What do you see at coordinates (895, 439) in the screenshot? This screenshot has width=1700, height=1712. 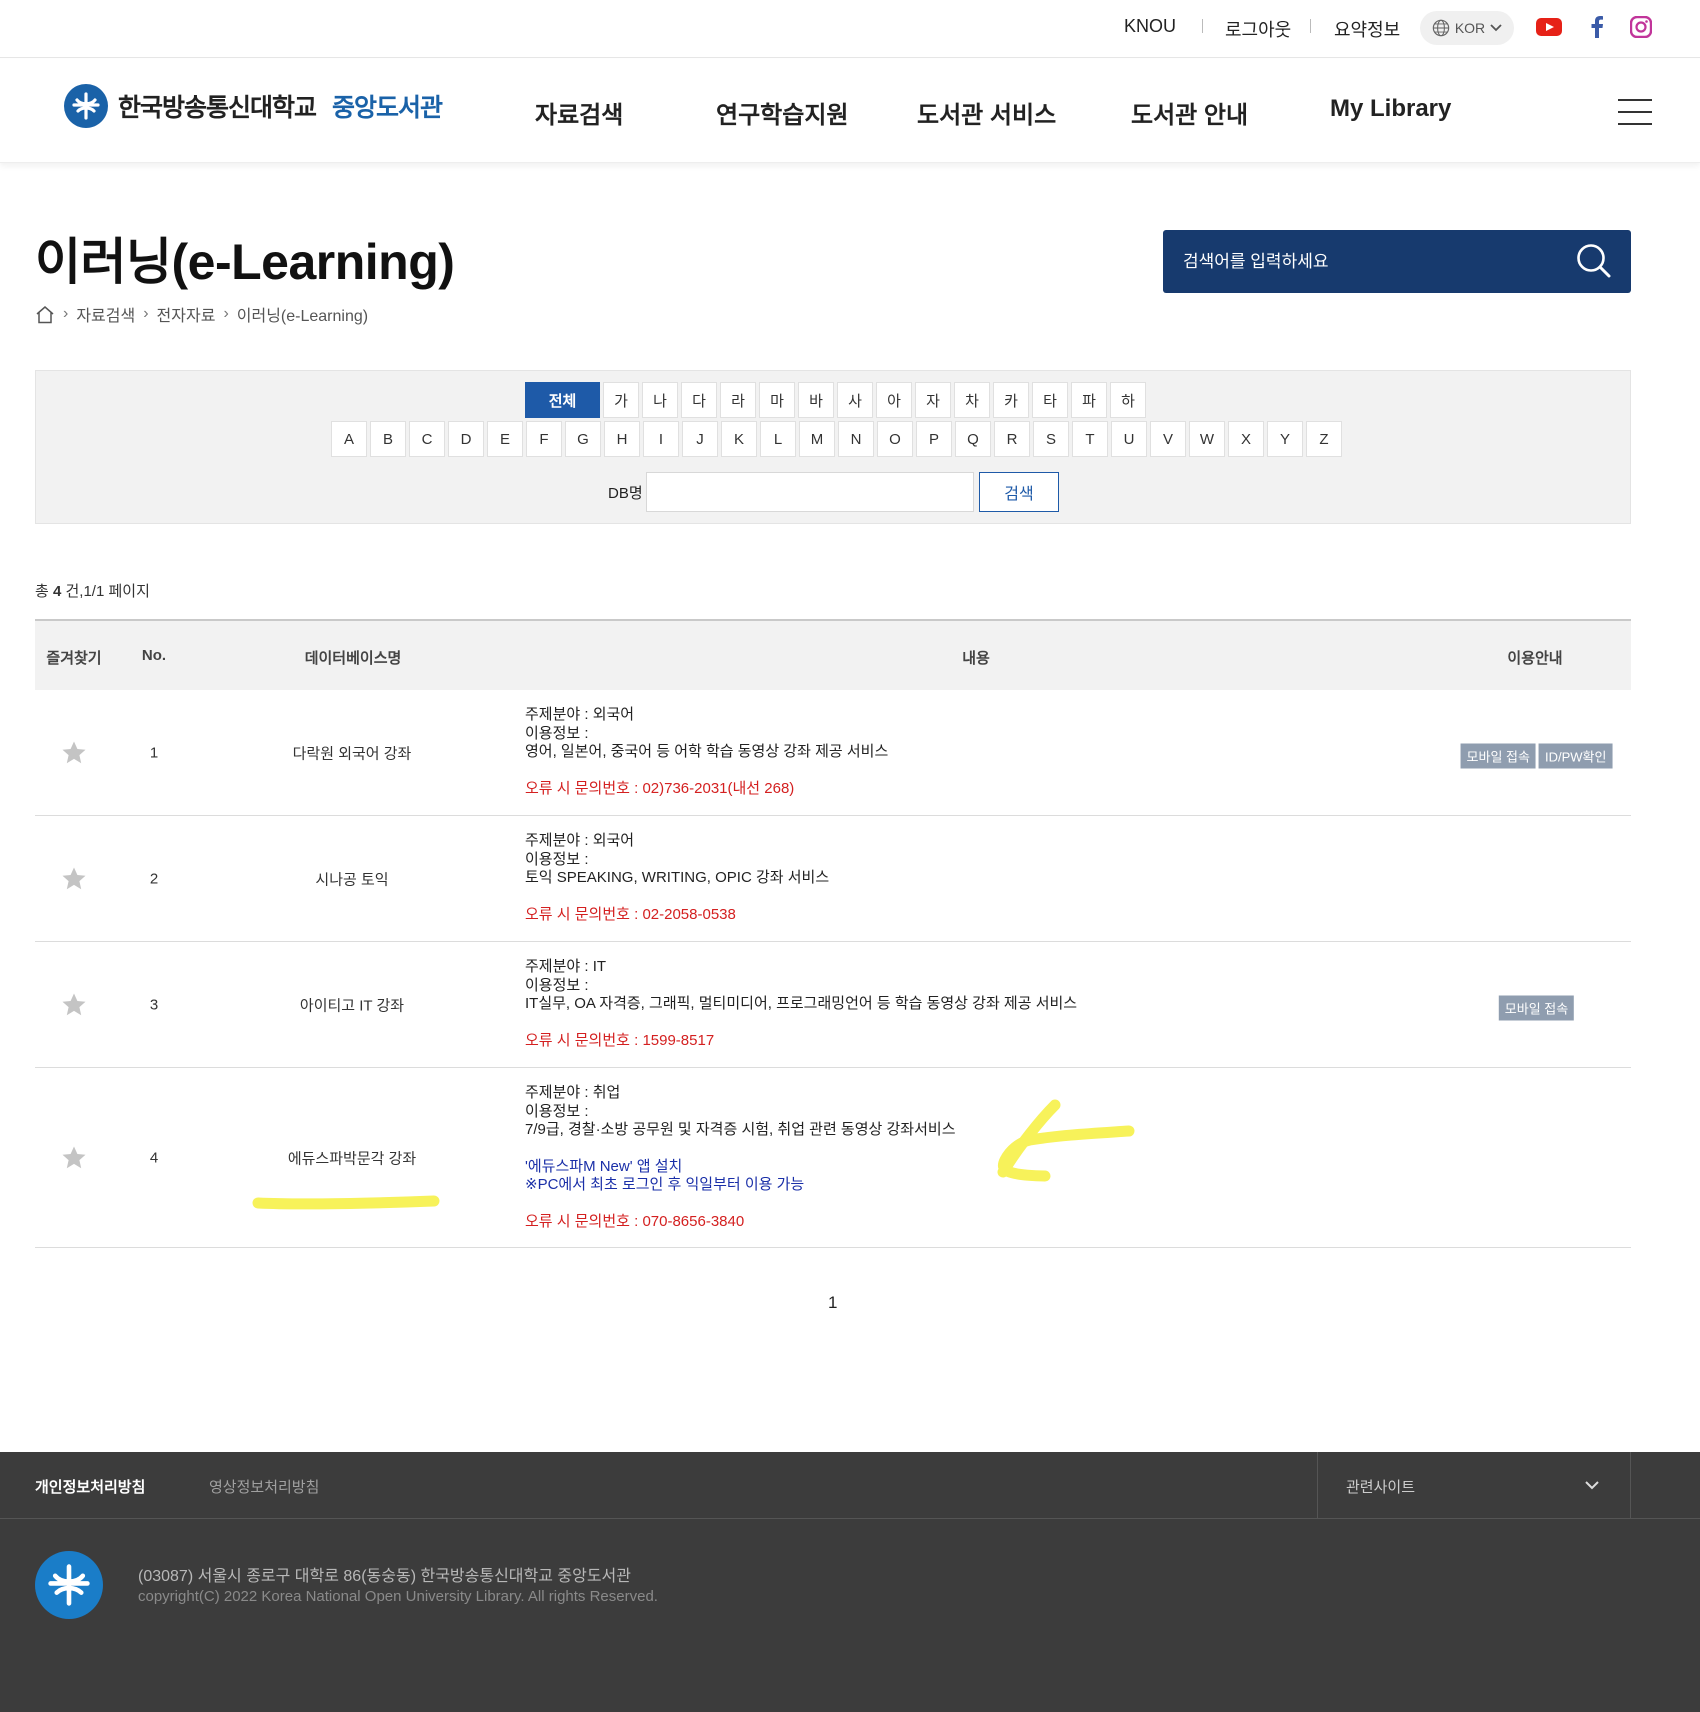 I see `index-alpha-key: O` at bounding box center [895, 439].